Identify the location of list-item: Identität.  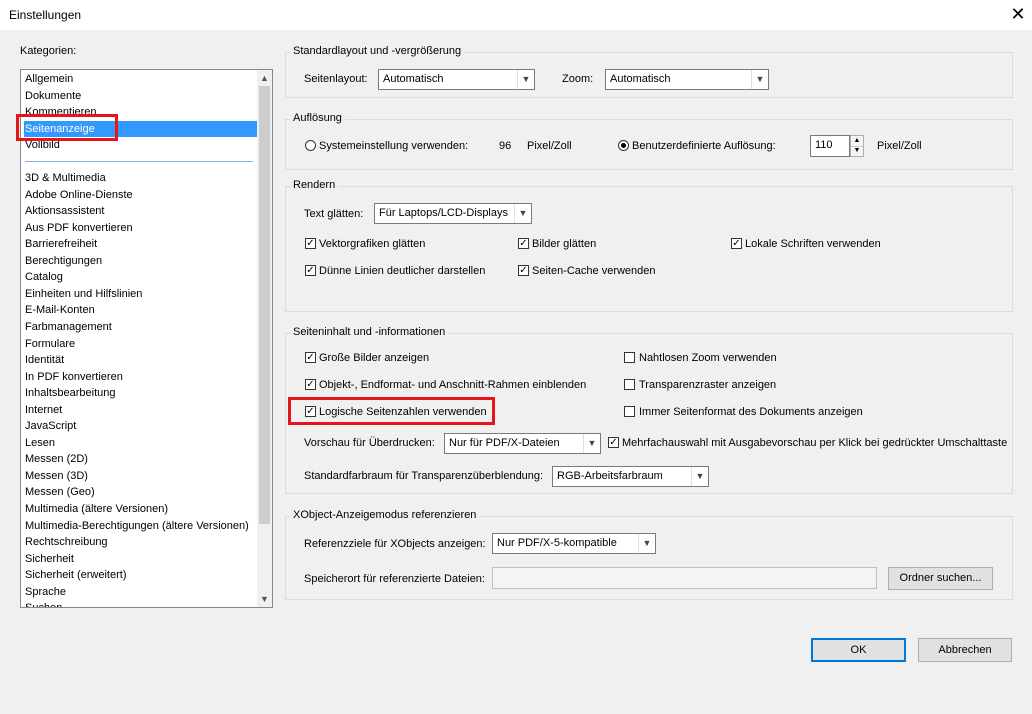
(140, 360).